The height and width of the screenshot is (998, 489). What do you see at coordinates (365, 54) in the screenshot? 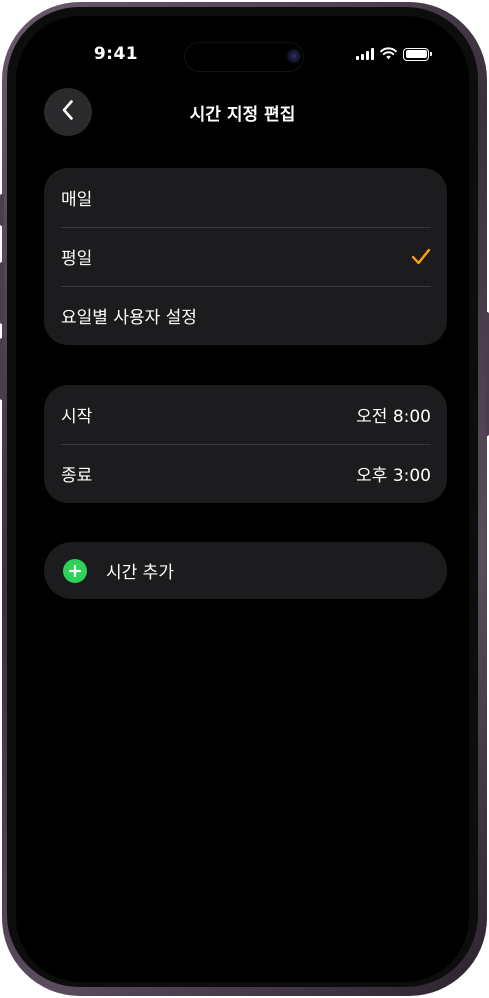
I see `cellular-signal-icon` at bounding box center [365, 54].